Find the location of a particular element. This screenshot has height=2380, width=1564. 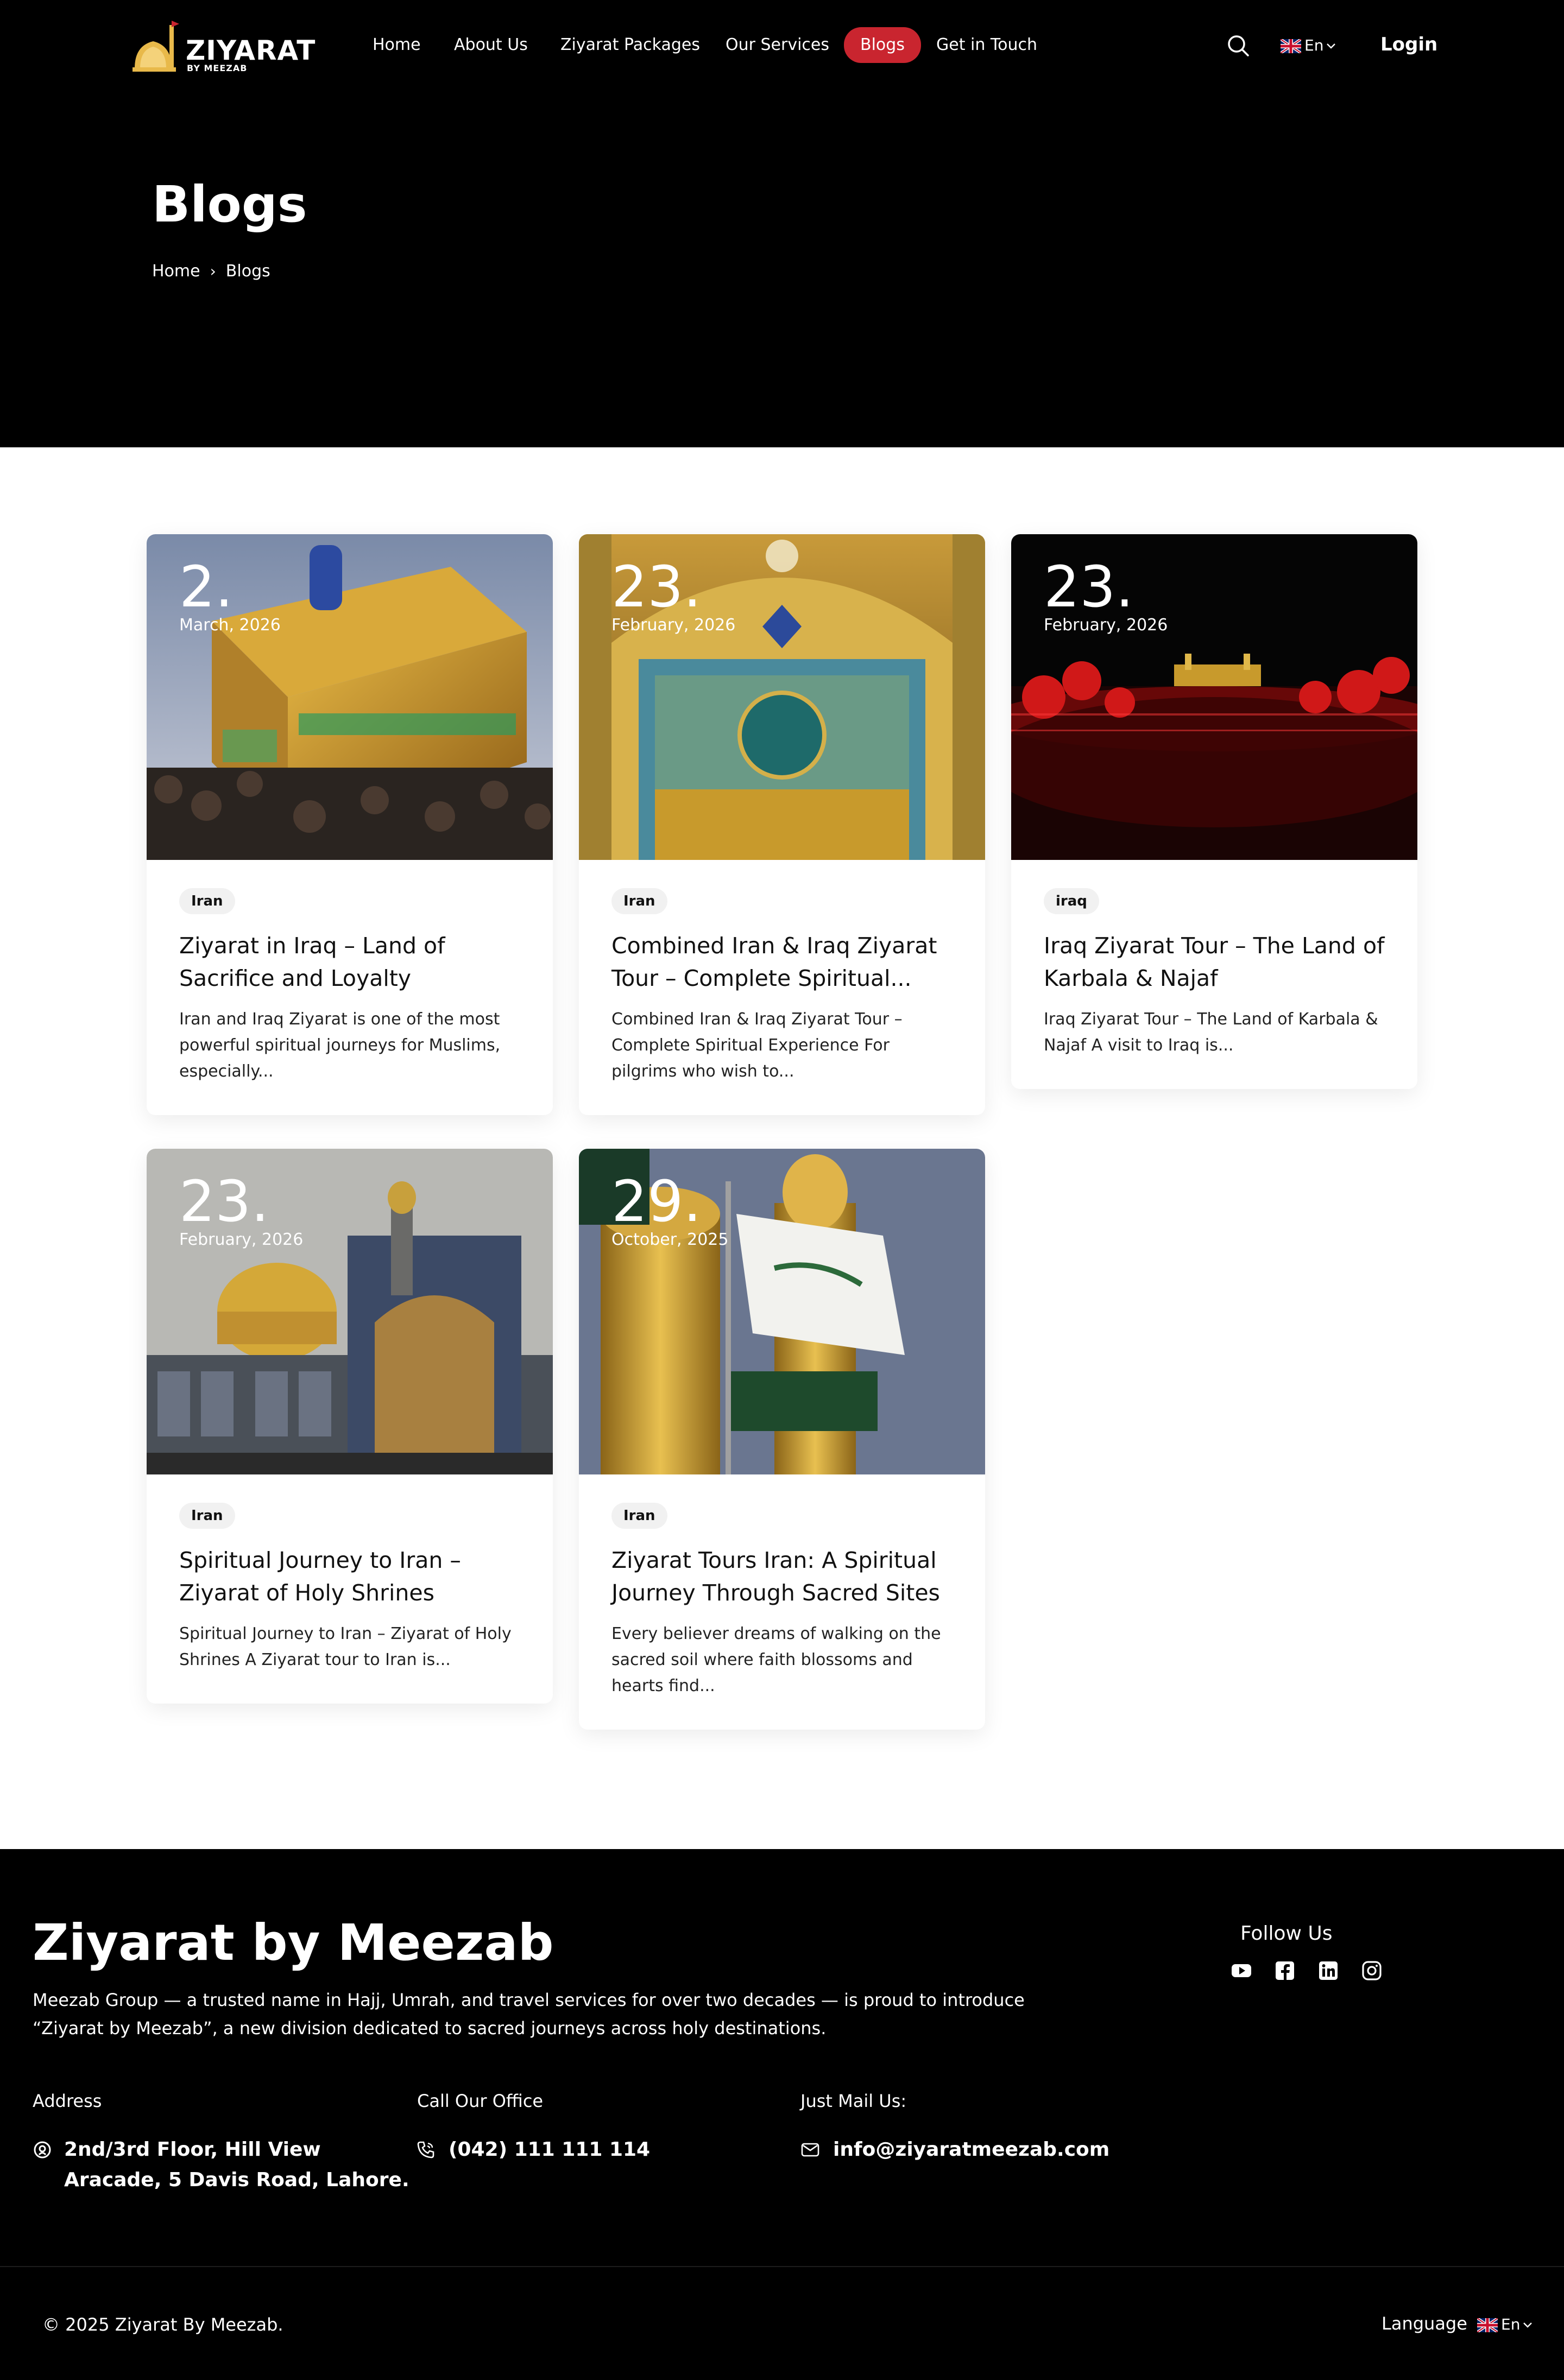

email-address: info@ziyaratmeezab.com is located at coordinates (971, 2150).